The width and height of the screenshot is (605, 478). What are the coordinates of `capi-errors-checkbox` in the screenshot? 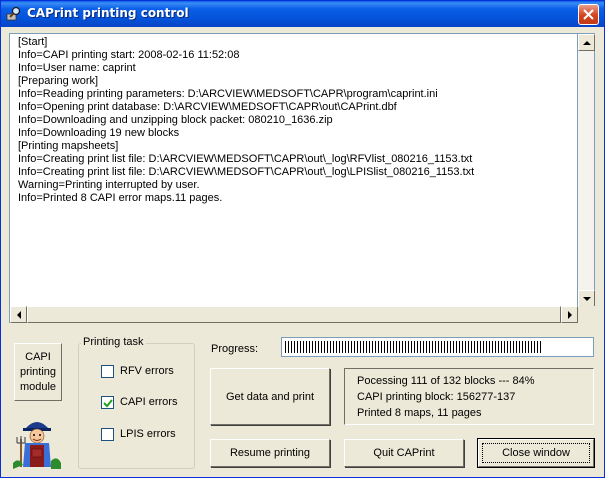 It's located at (107, 402).